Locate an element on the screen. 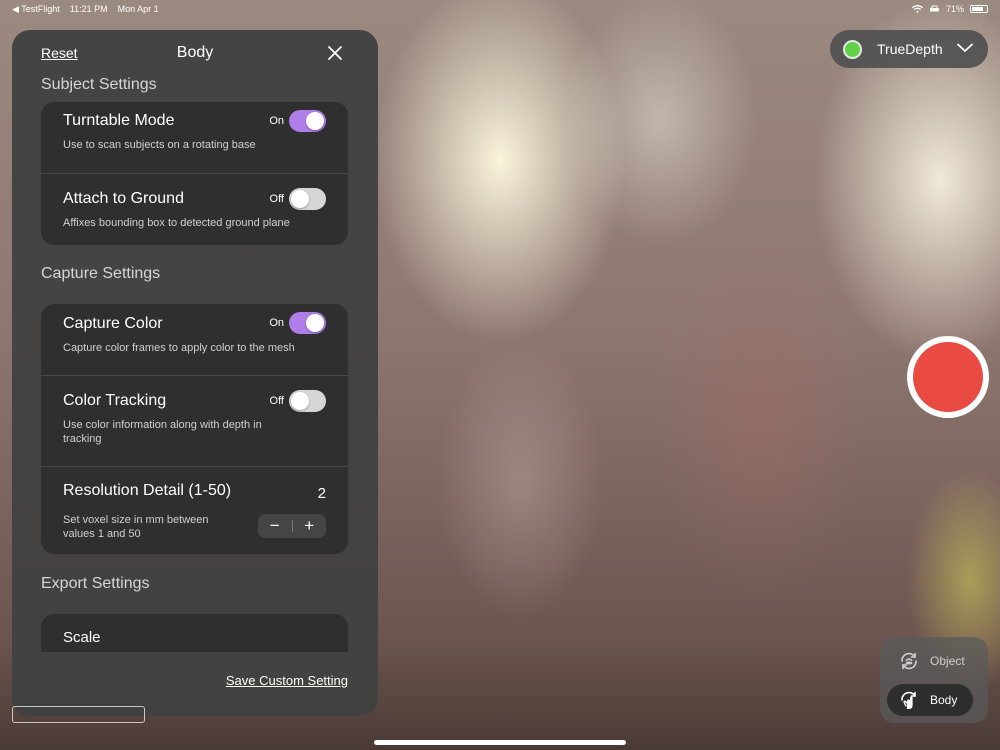  resolution-stepper: − + is located at coordinates (292, 526).